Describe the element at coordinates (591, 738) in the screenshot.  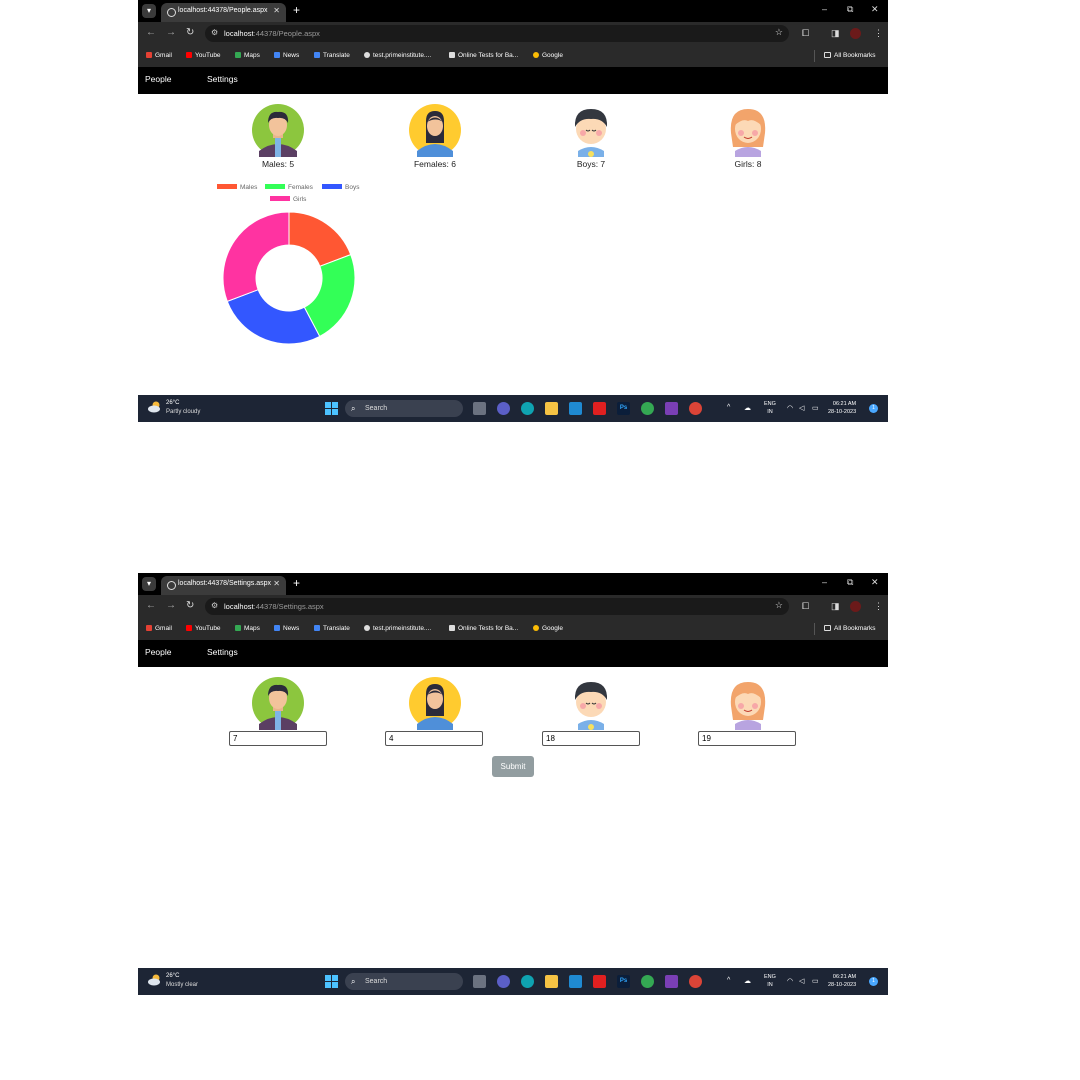
I see `boys-count-input` at that location.